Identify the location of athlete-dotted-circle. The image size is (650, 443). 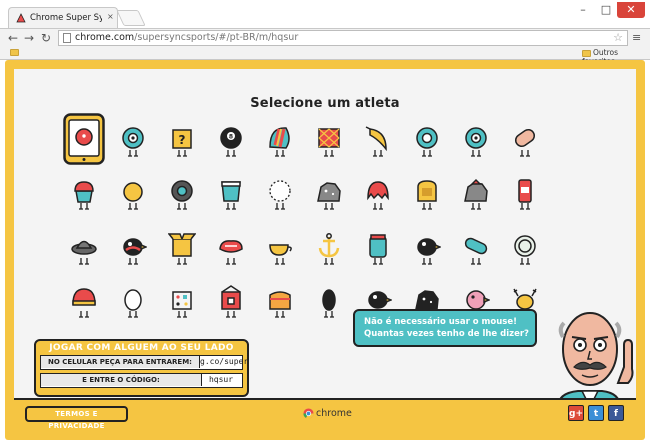
(280, 193).